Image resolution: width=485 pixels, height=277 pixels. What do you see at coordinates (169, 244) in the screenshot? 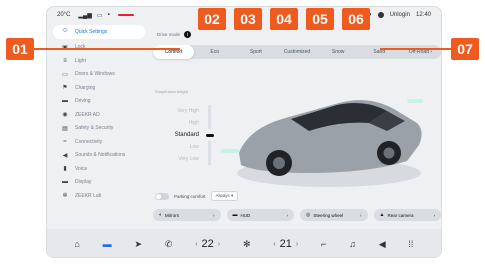
I see `phone-icon: ✆` at bounding box center [169, 244].